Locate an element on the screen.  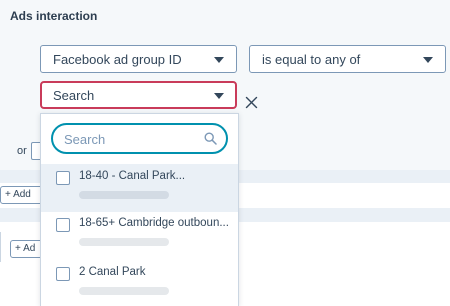
or-label: or is located at coordinates (22, 151).